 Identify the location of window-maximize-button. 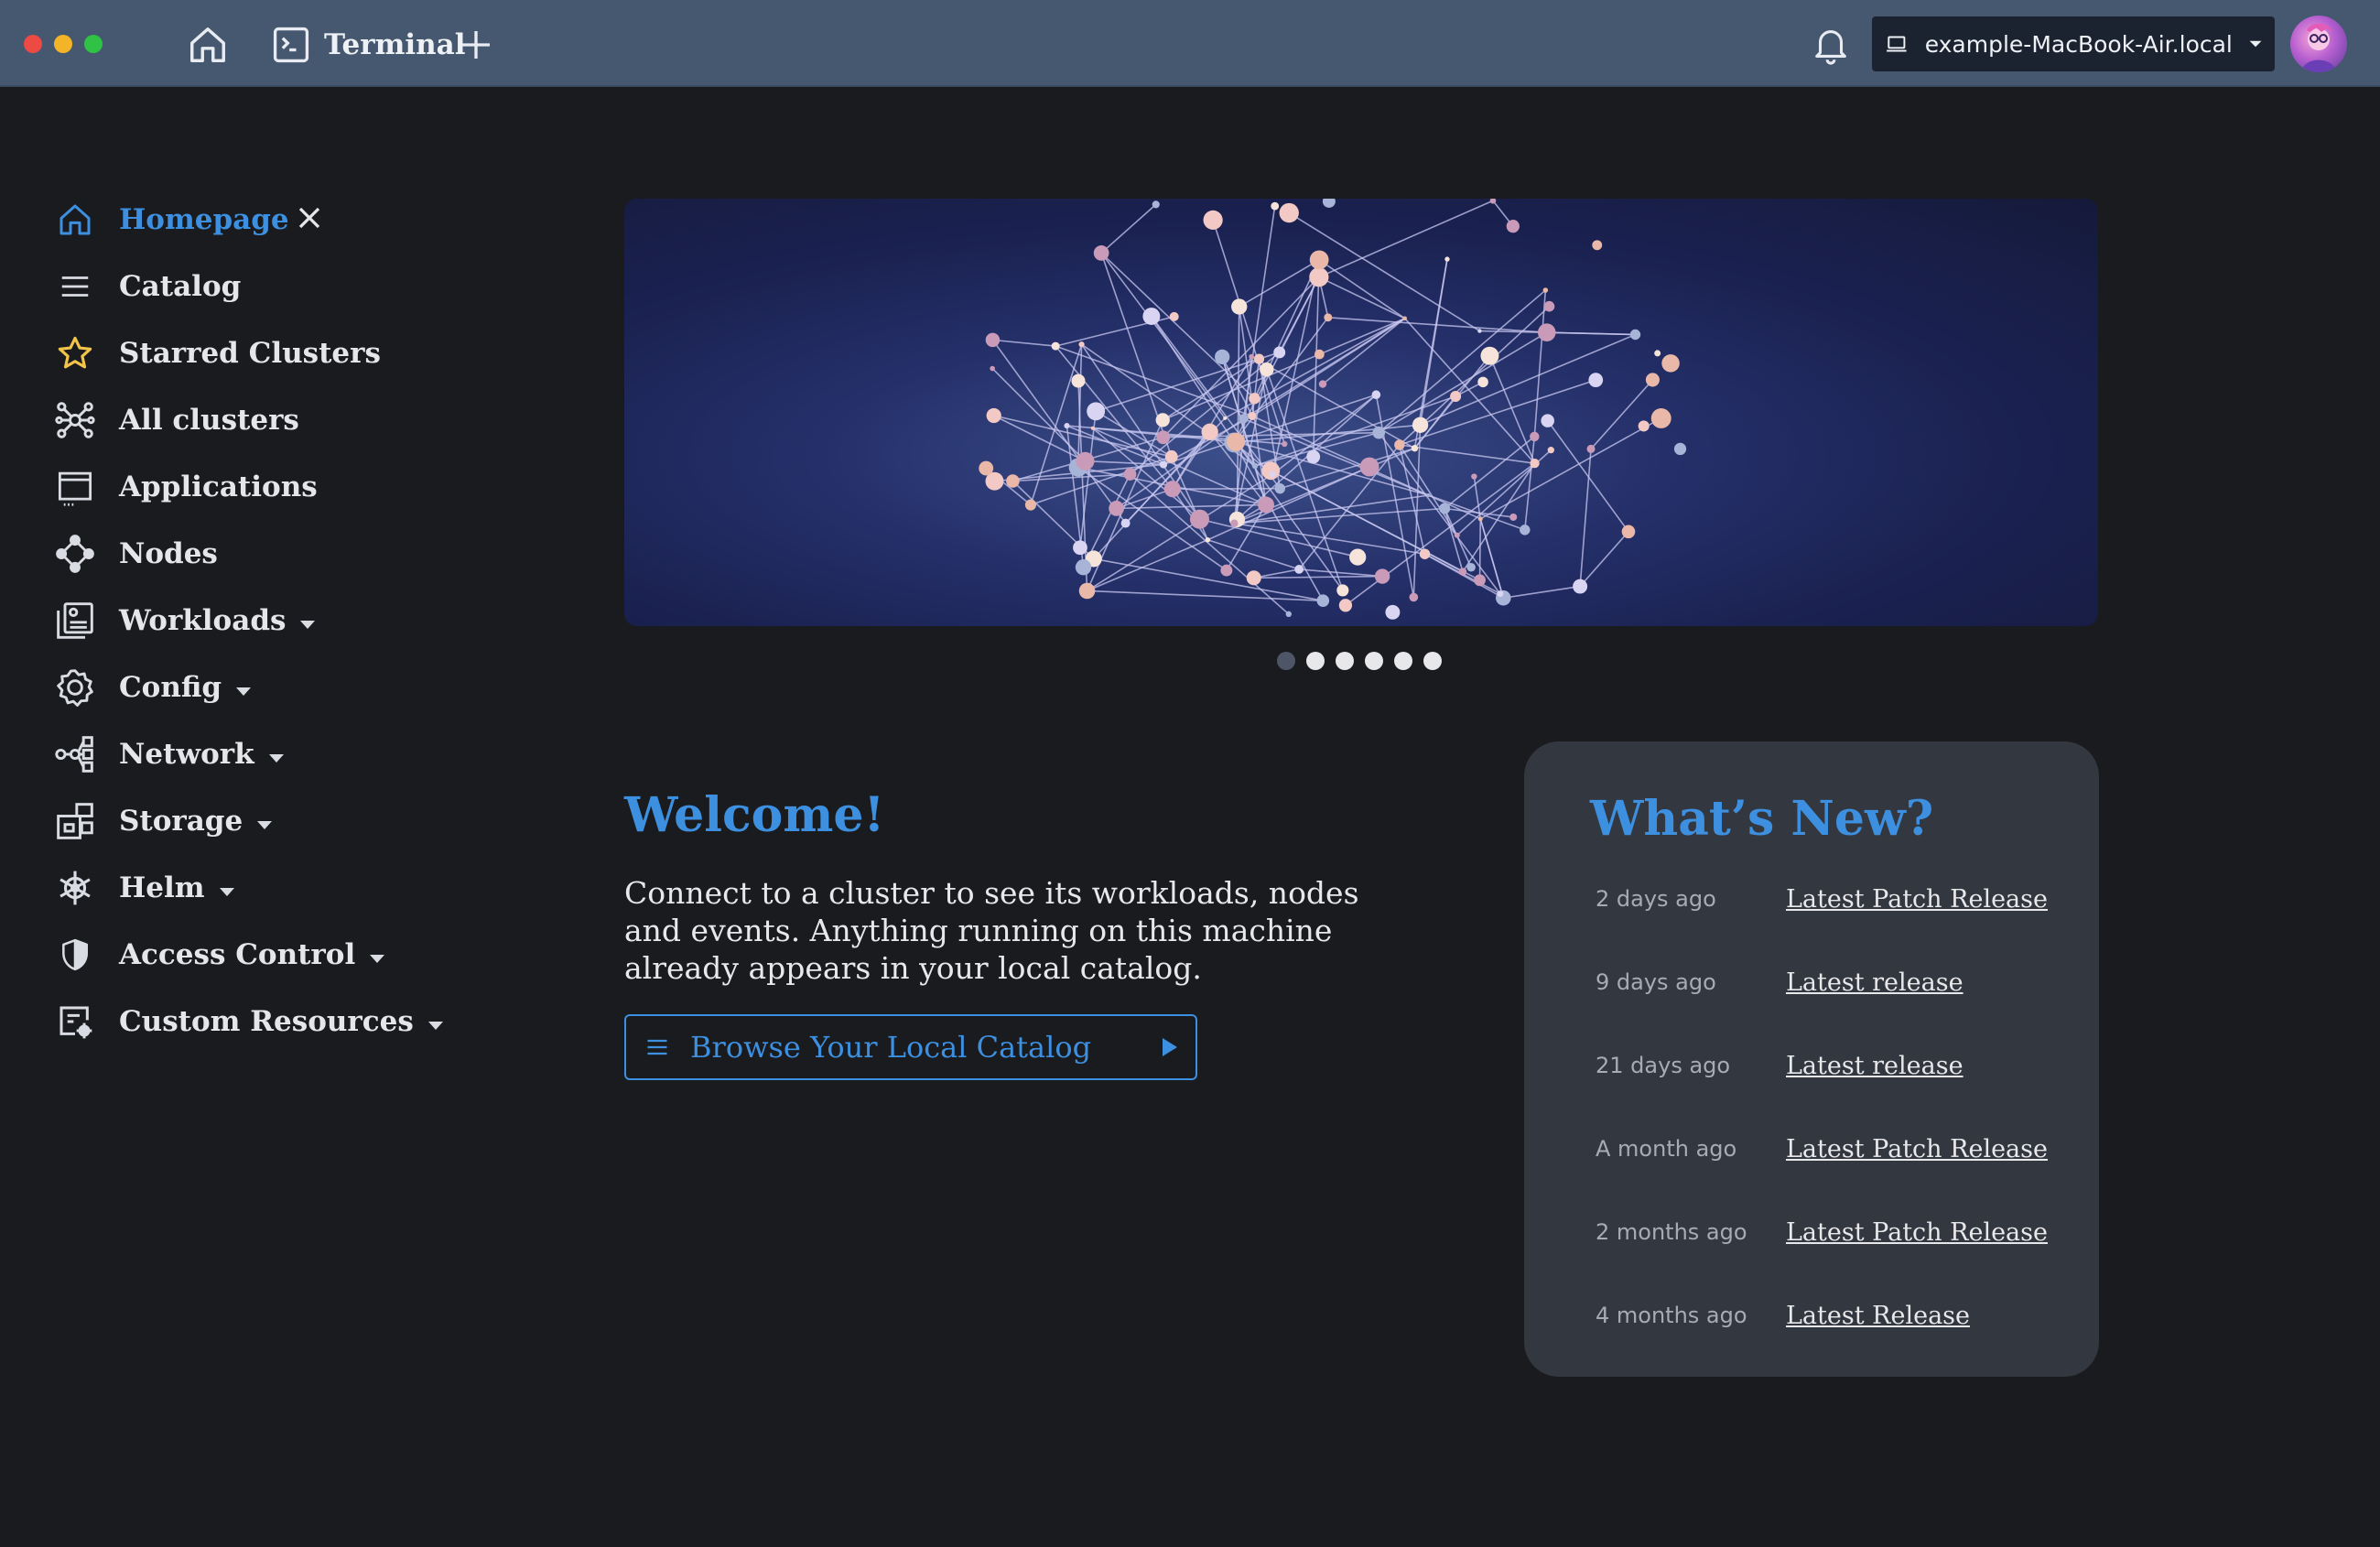
(93, 44).